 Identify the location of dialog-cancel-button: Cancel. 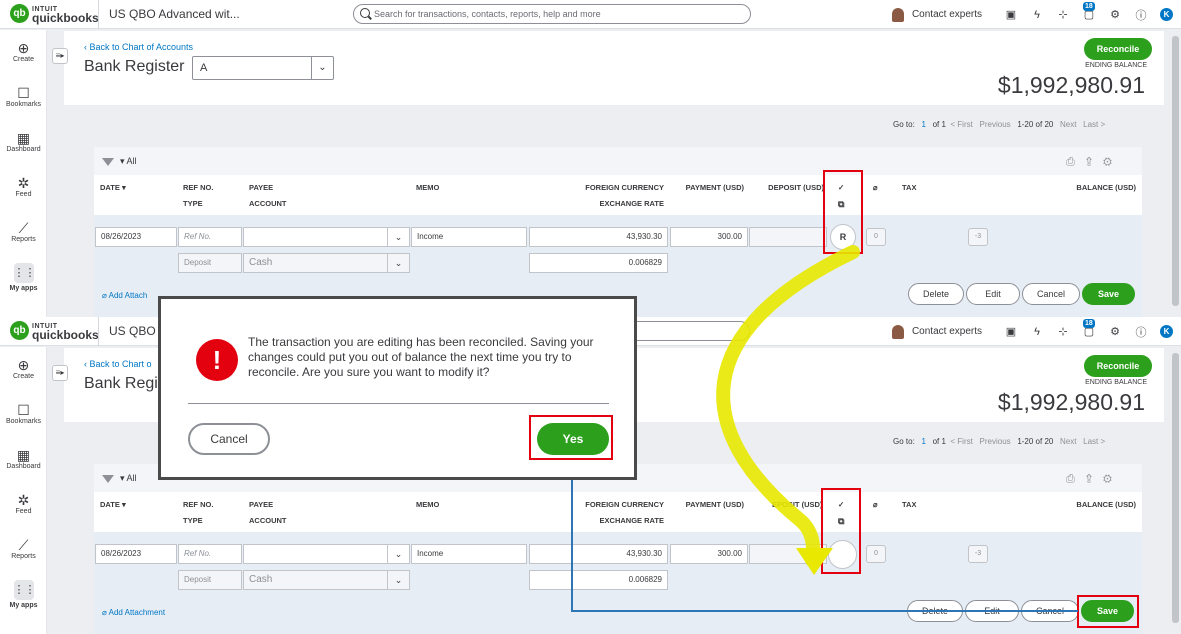
(229, 439).